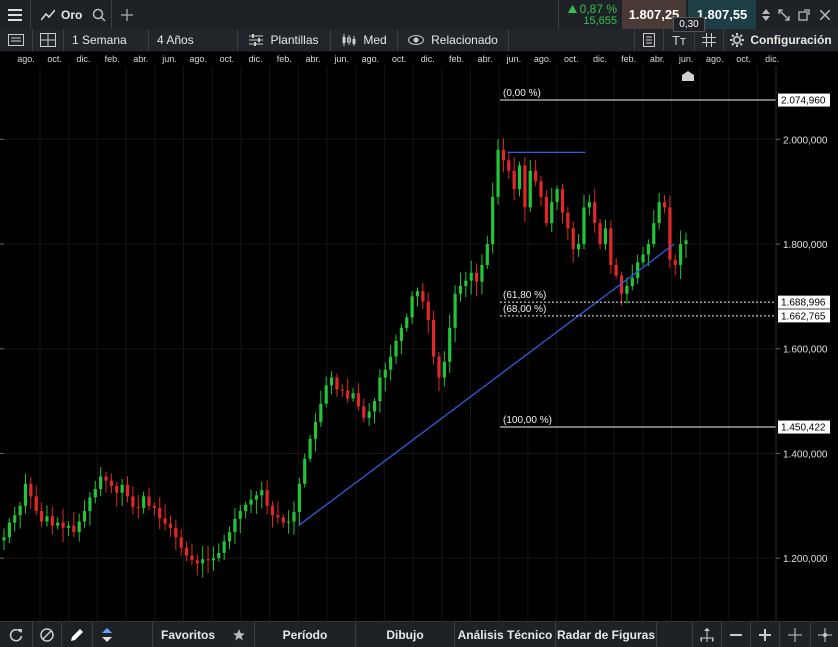 This screenshot has width=838, height=647. What do you see at coordinates (239, 634) in the screenshot?
I see `star-icon` at bounding box center [239, 634].